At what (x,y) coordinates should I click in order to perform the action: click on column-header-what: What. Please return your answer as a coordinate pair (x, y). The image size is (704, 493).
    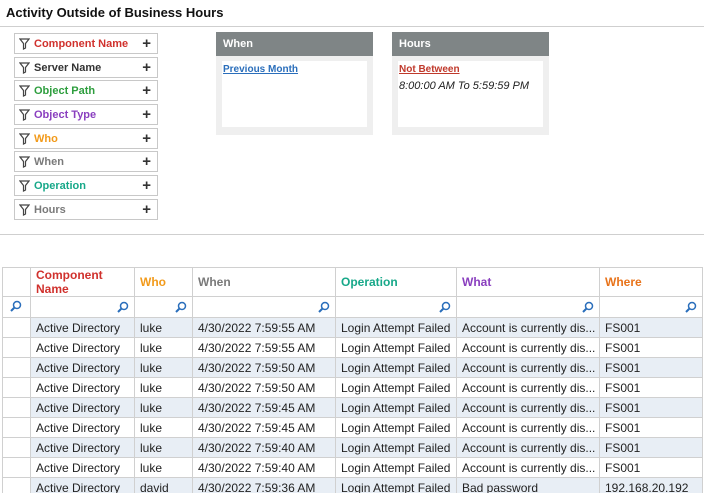
    Looking at the image, I should click on (528, 282).